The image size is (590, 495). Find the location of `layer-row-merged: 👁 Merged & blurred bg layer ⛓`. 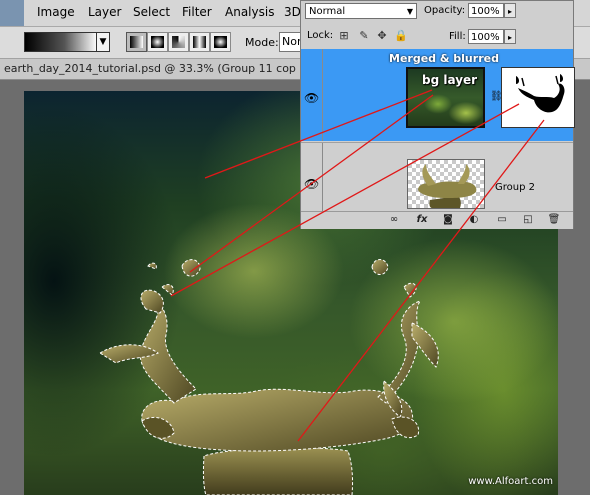

layer-row-merged: 👁 Merged & blurred bg layer ⛓ is located at coordinates (438, 95).